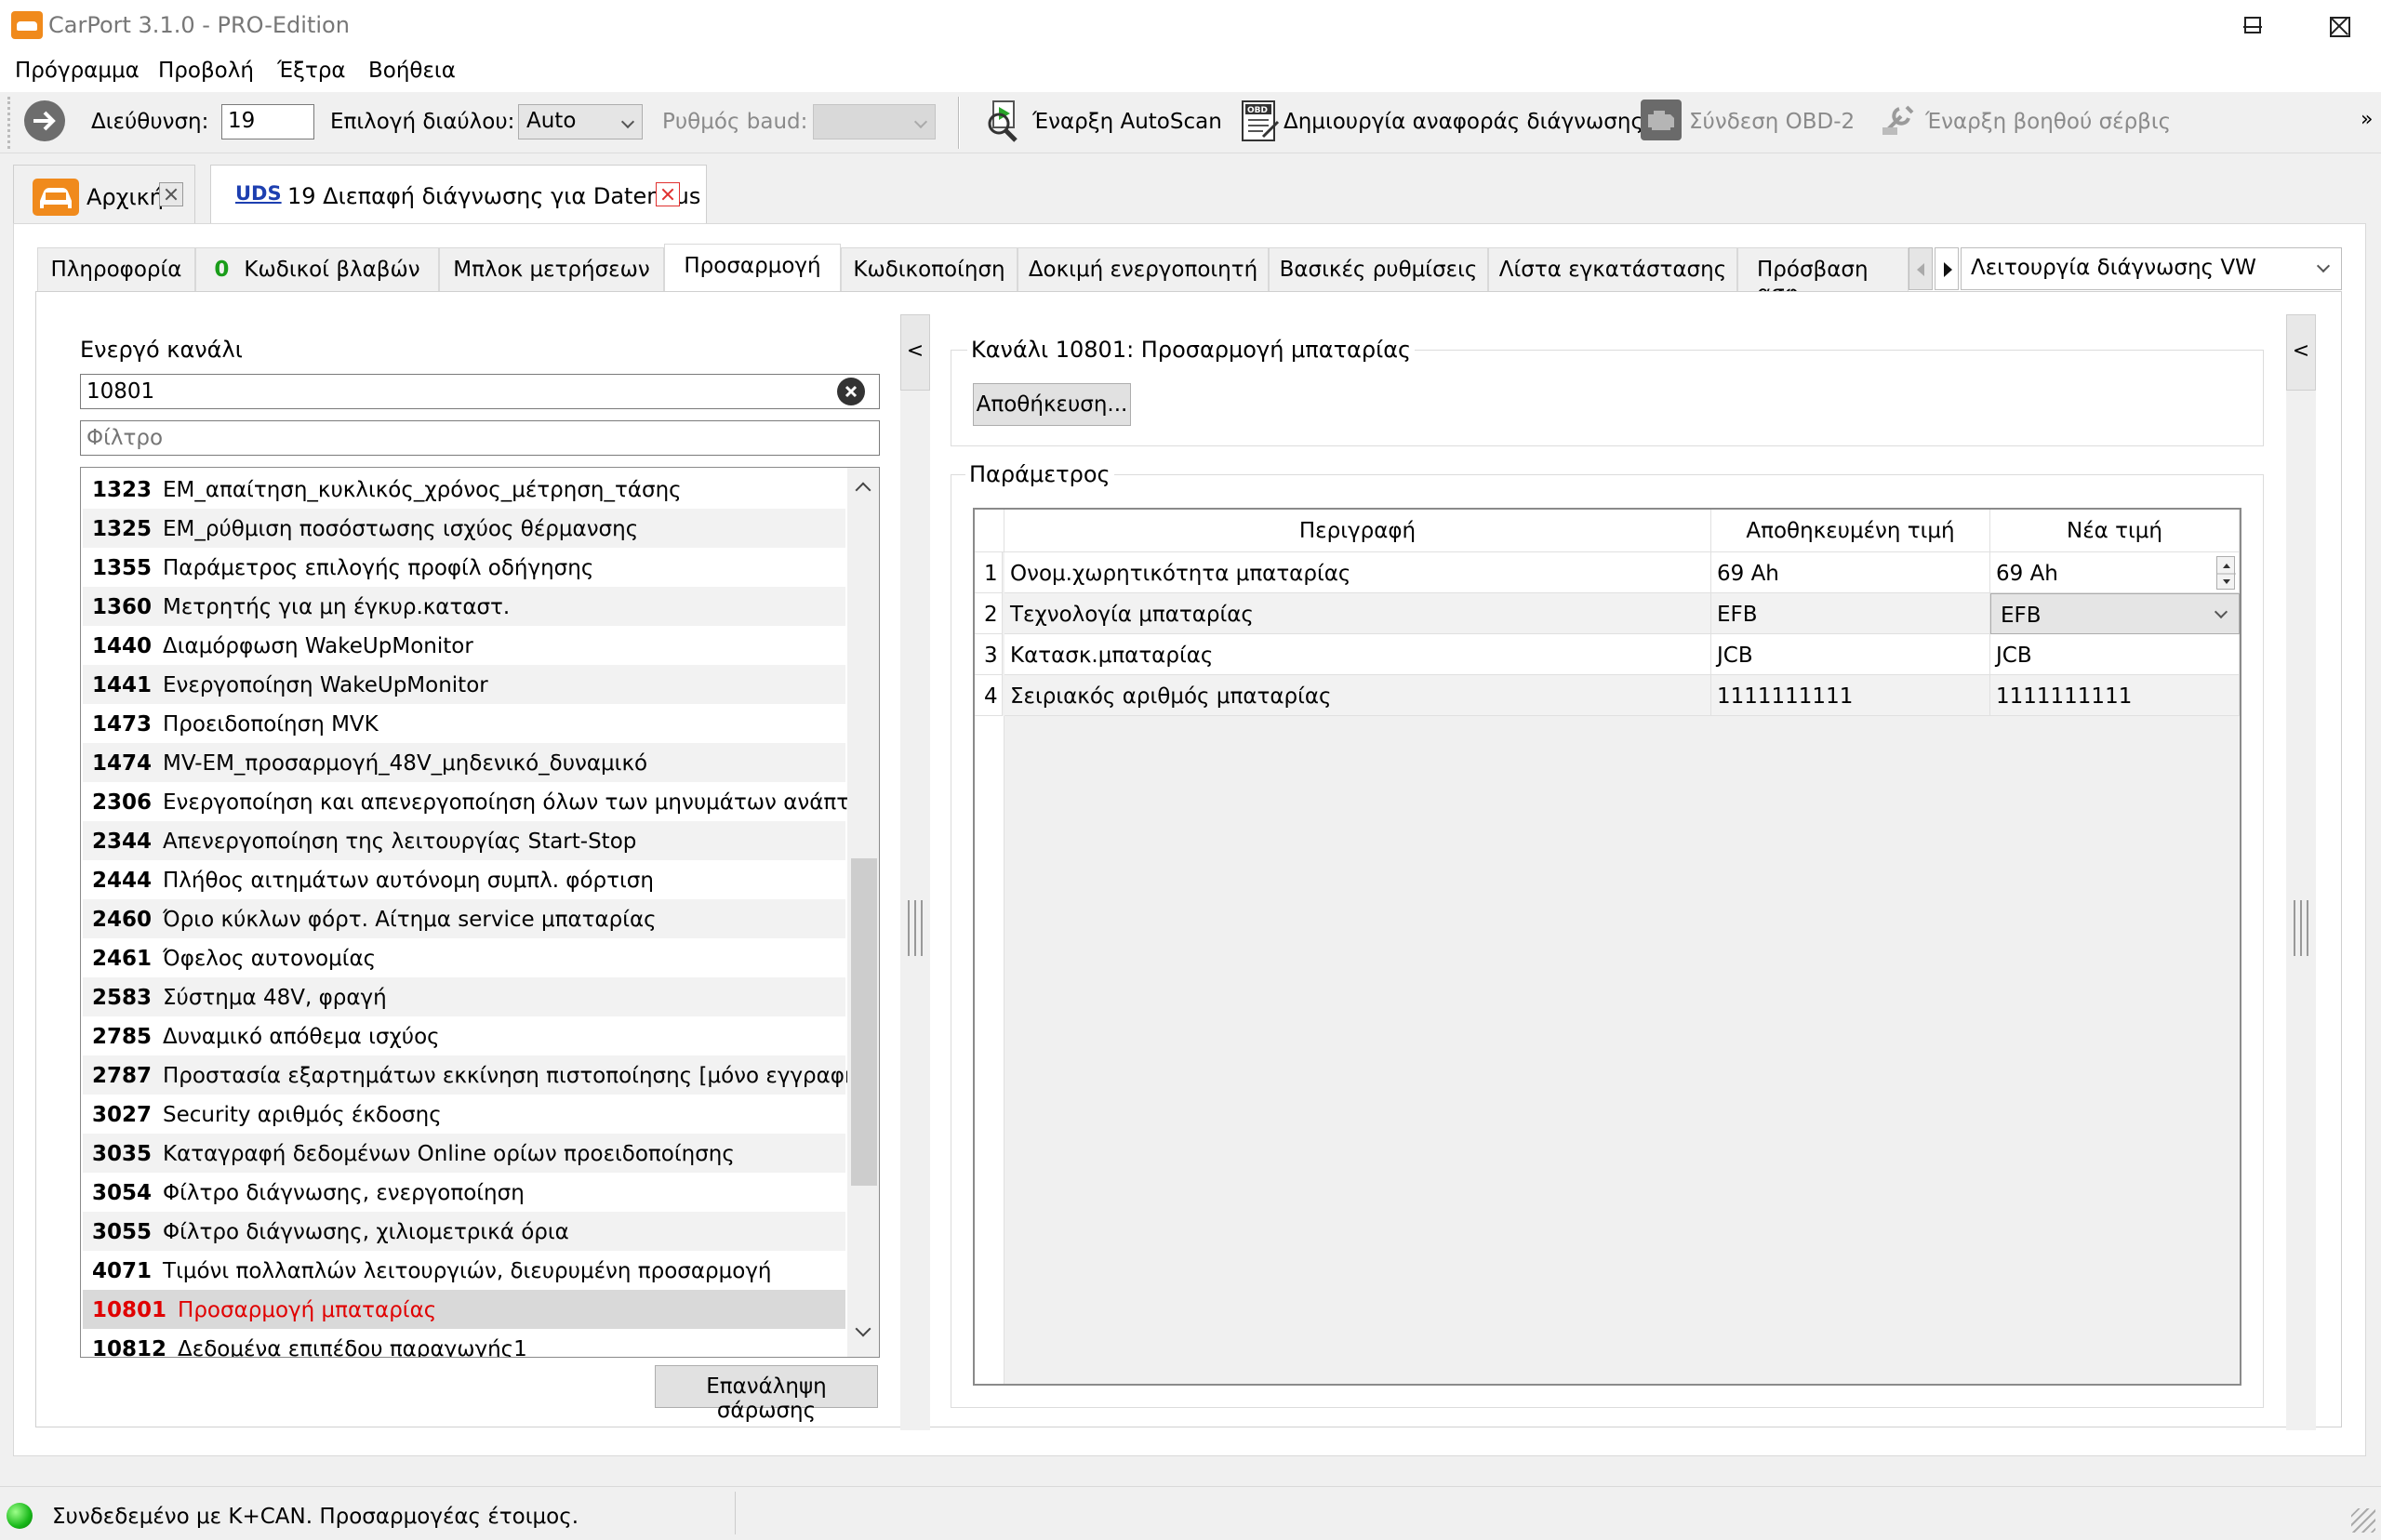  What do you see at coordinates (317, 269) in the screenshot?
I see `tab-fault-codes: 0 Κωδικοί βλαβών` at bounding box center [317, 269].